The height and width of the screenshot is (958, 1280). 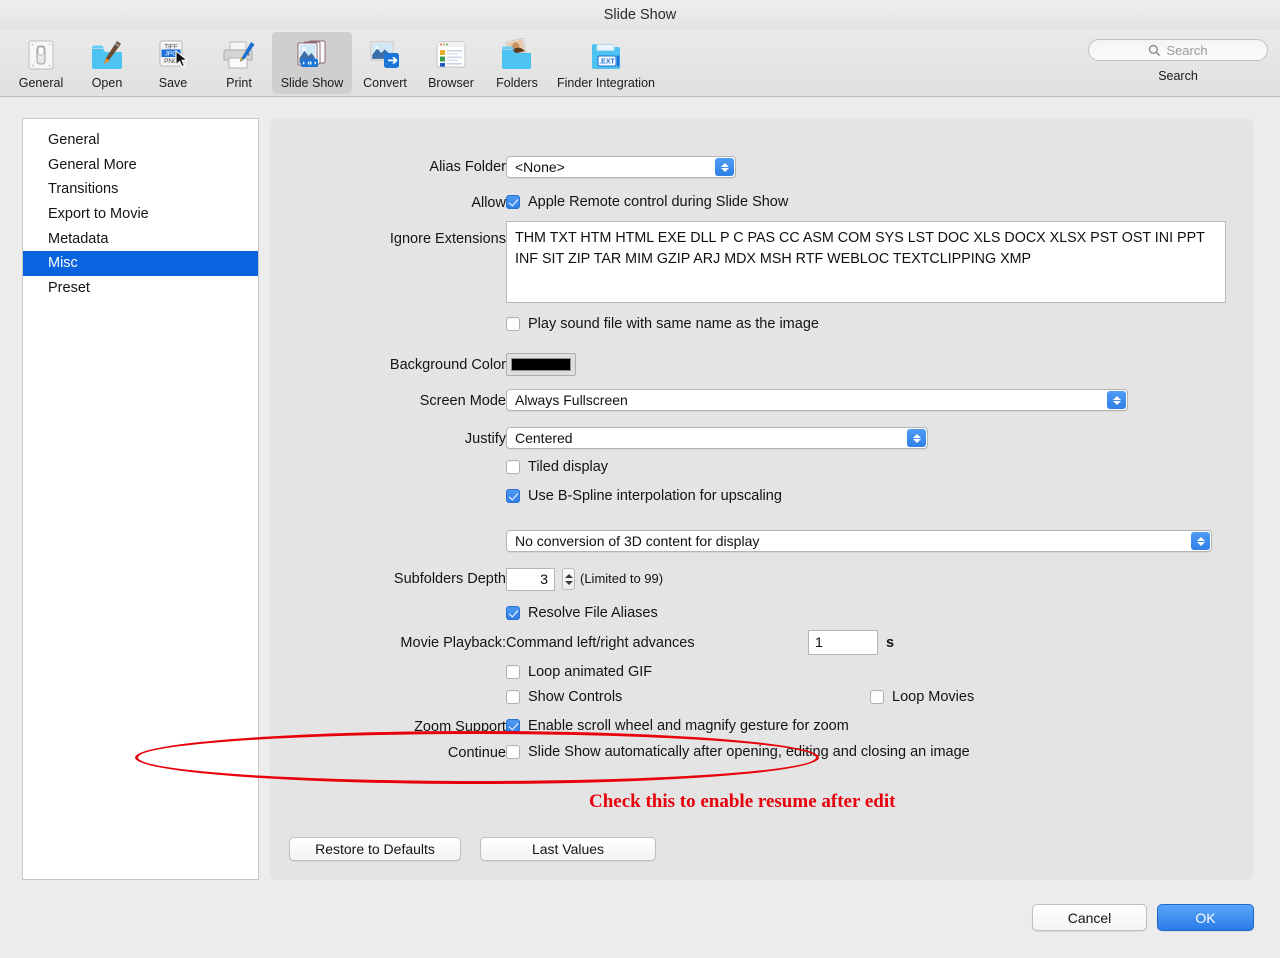 What do you see at coordinates (477, 757) in the screenshot?
I see `annotation-ellipse` at bounding box center [477, 757].